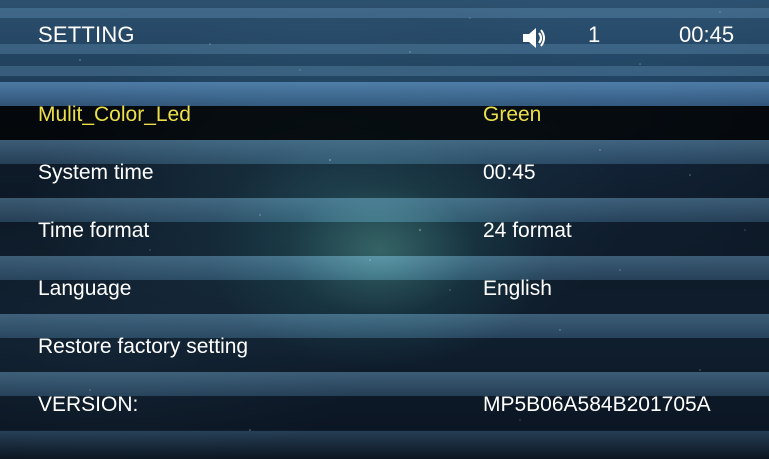  I want to click on setting-row-language: Language English, so click(384, 285).